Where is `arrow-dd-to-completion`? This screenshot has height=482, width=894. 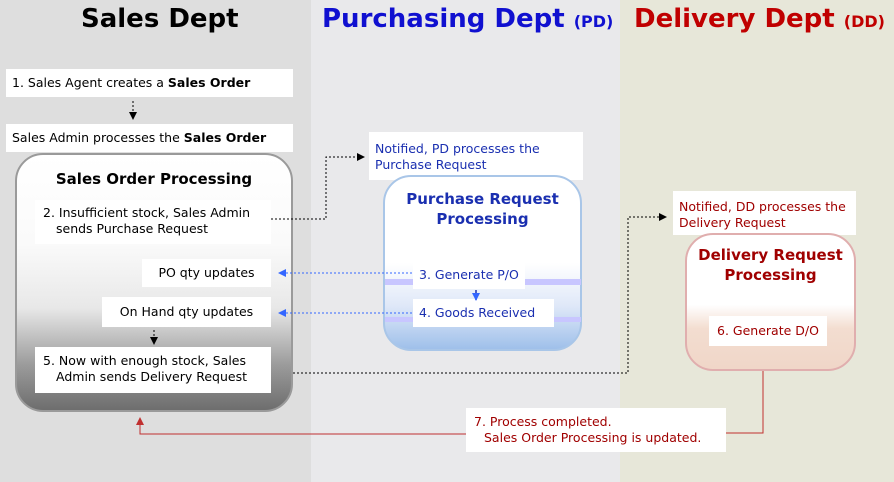
arrow-dd-to-completion is located at coordinates (745, 402).